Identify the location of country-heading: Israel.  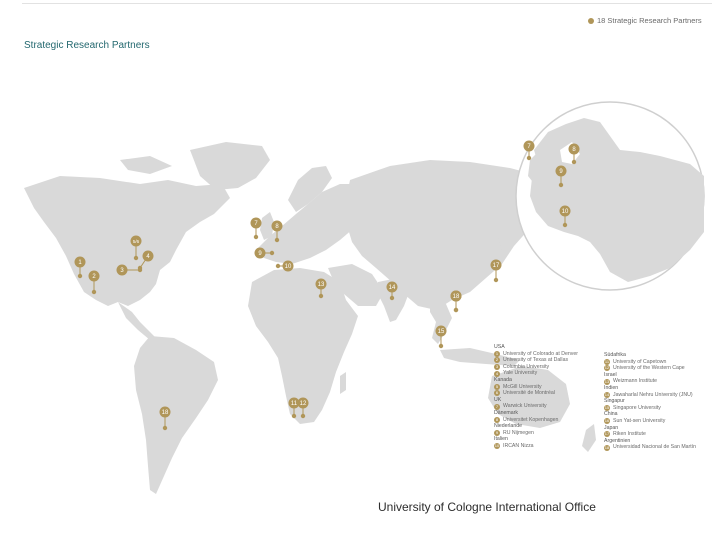
(610, 374).